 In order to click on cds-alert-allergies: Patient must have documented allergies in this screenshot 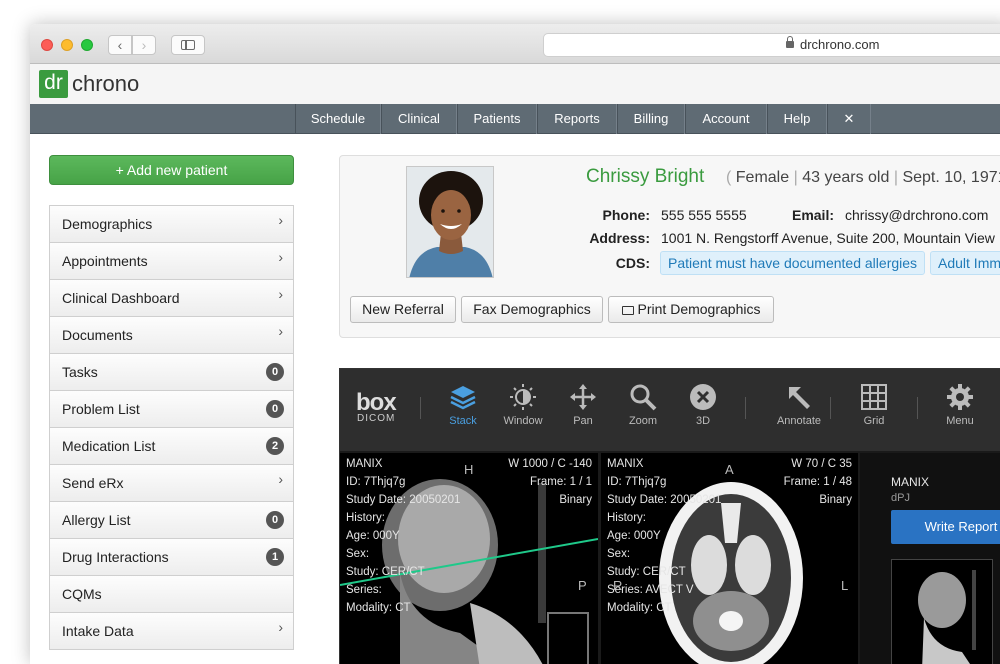, I will do `click(793, 263)`.